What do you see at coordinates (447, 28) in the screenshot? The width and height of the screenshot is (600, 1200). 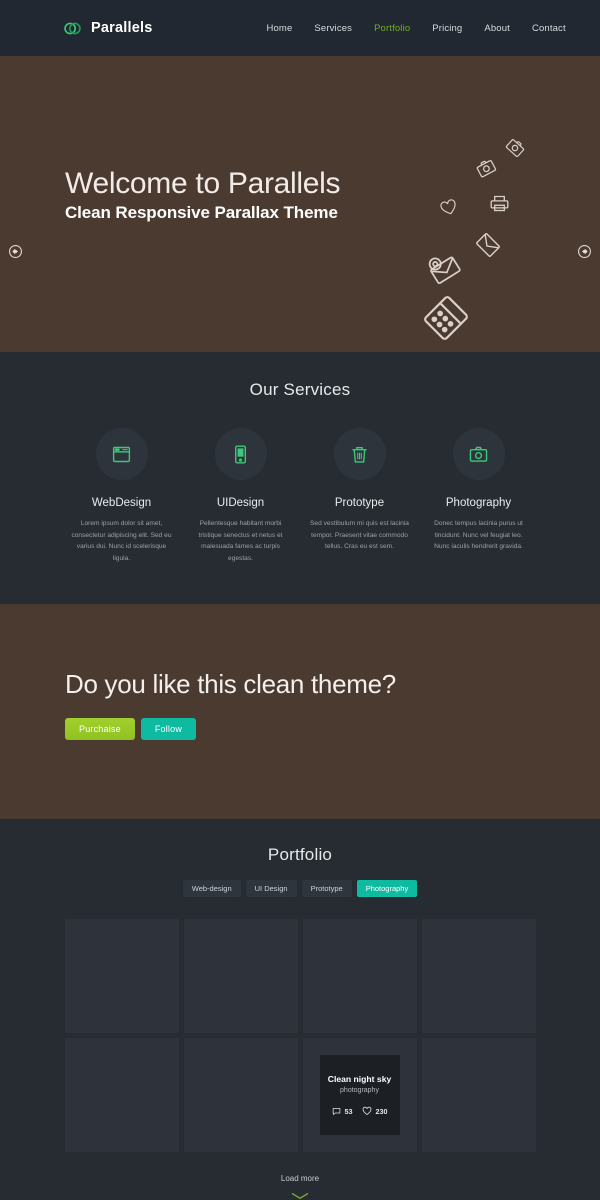 I see `nav-link-pricing: Pricing` at bounding box center [447, 28].